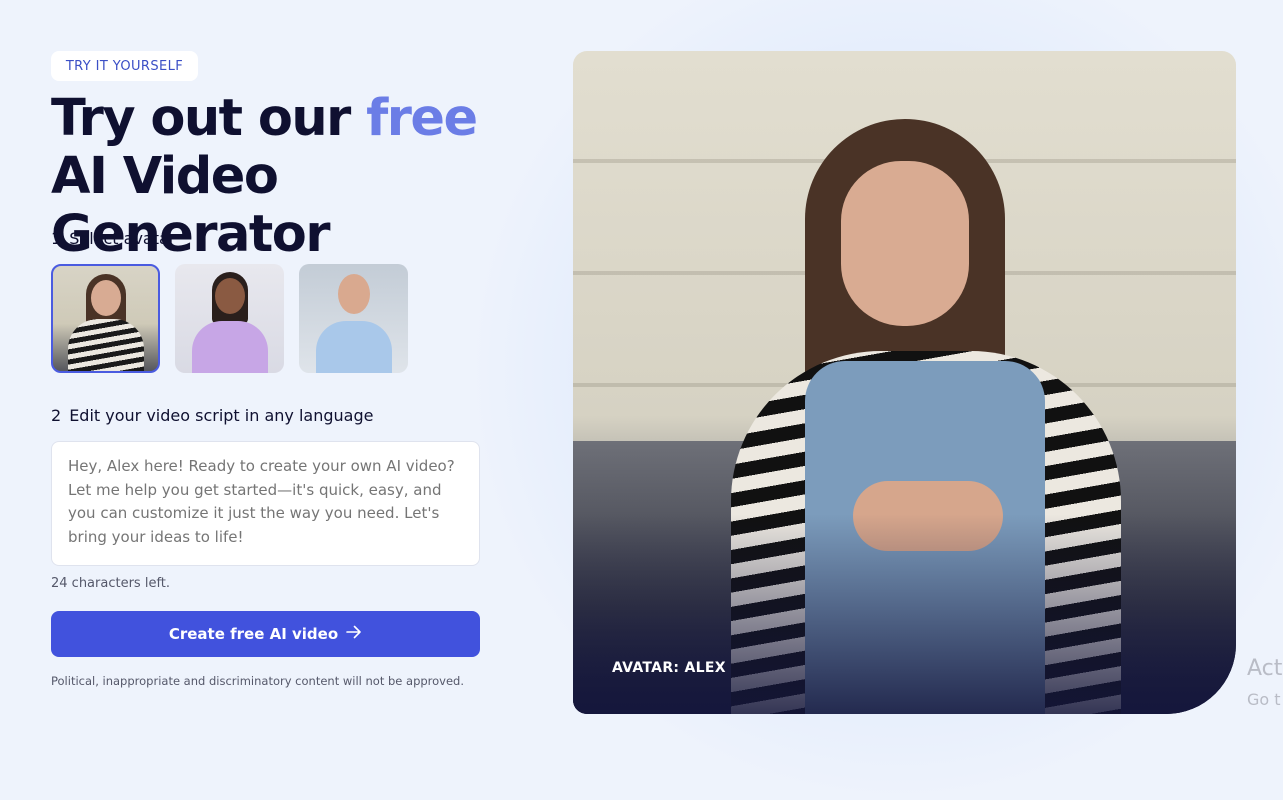 Image resolution: width=1283 pixels, height=800 pixels. Describe the element at coordinates (56, 415) in the screenshot. I see `step-number: 2` at that location.